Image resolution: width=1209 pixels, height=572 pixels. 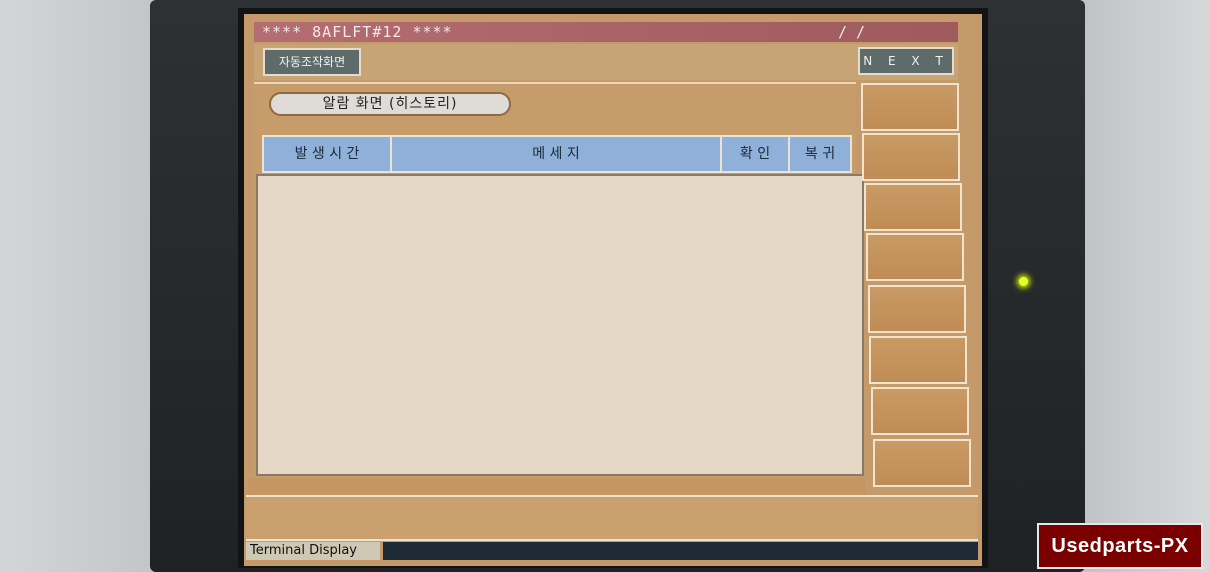 What do you see at coordinates (1023, 281) in the screenshot?
I see `power-led-icon` at bounding box center [1023, 281].